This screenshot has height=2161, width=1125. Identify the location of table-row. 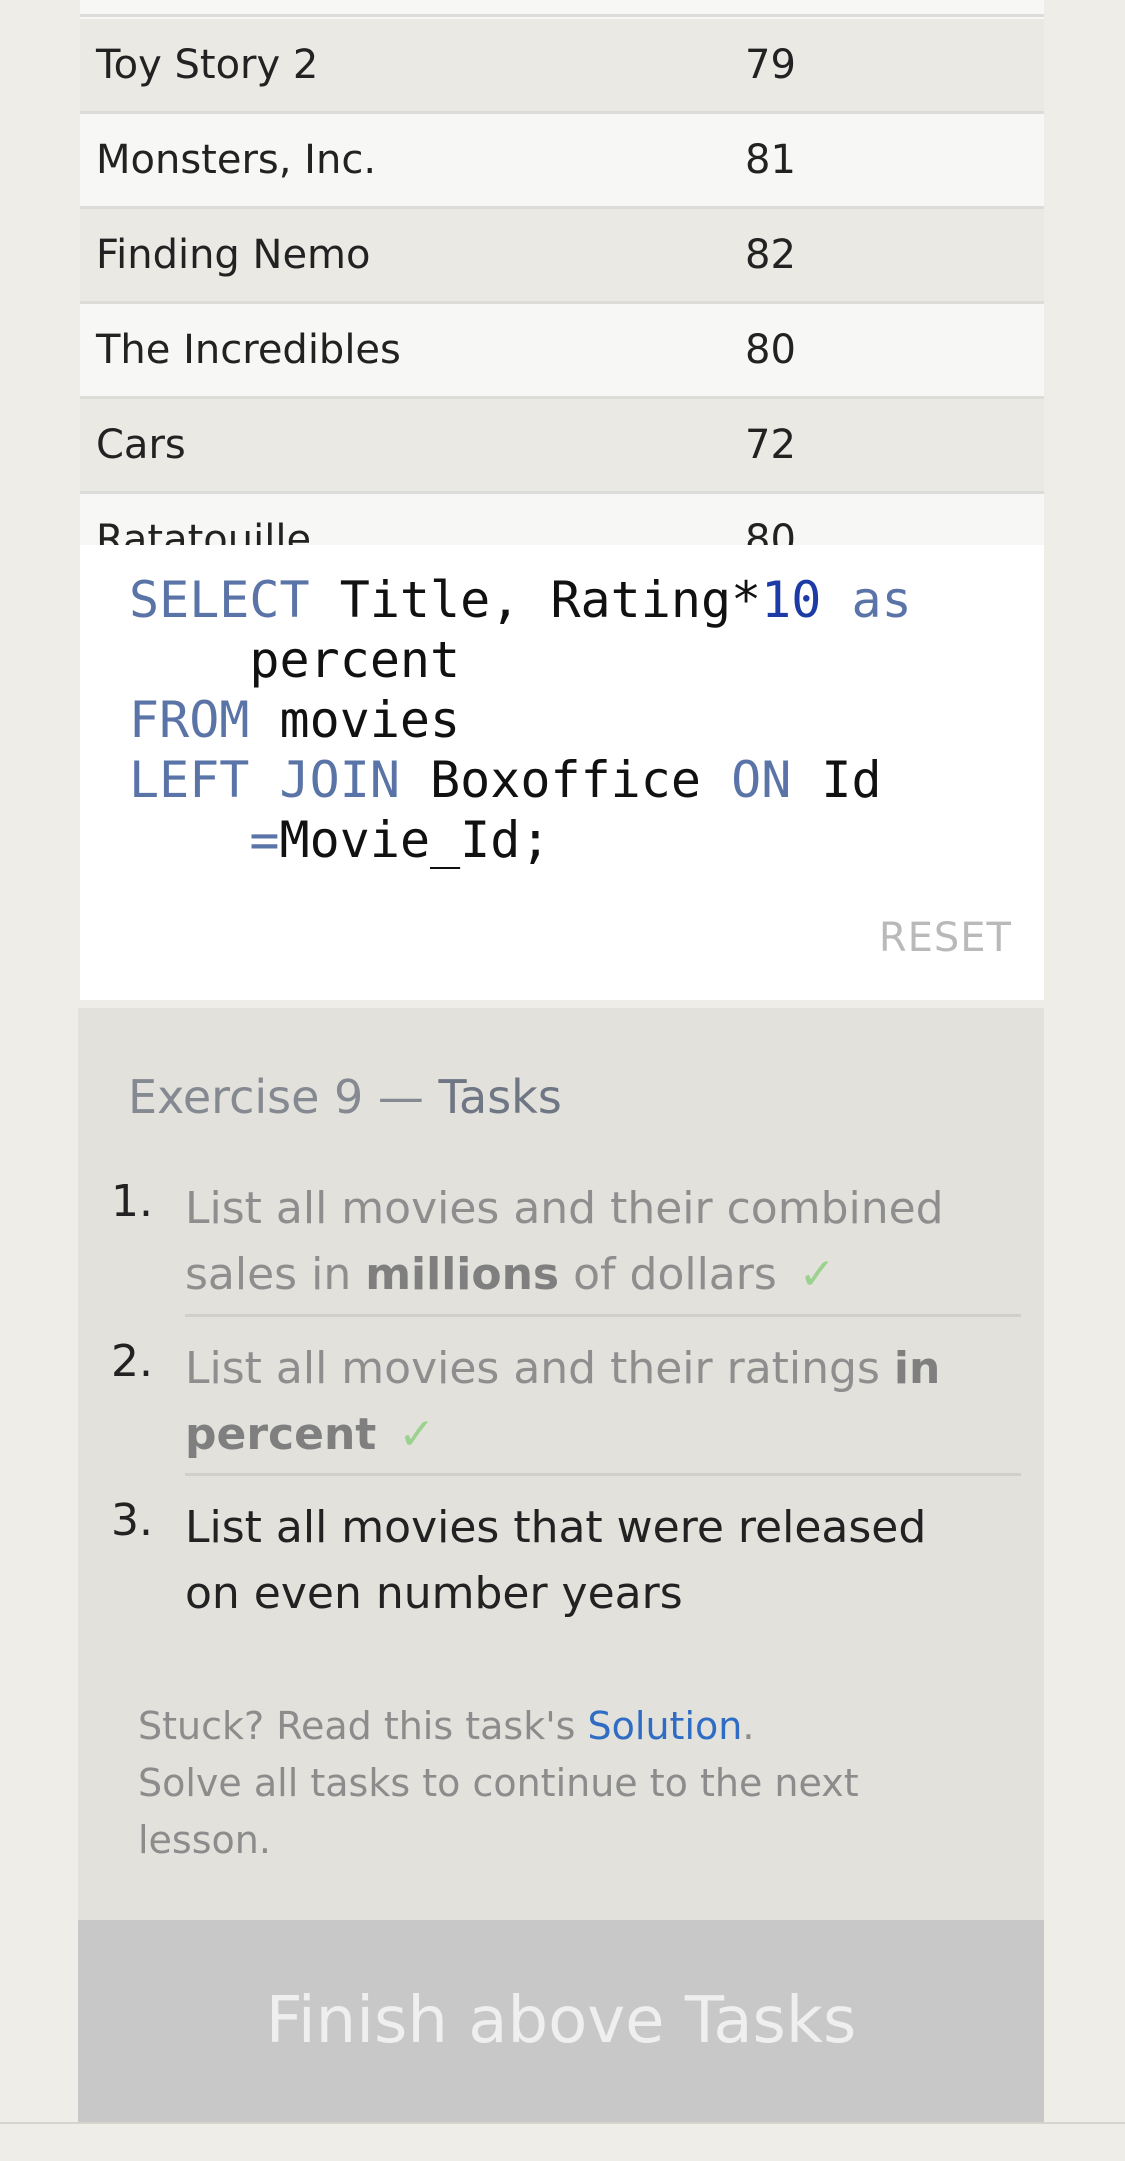
(562, 8).